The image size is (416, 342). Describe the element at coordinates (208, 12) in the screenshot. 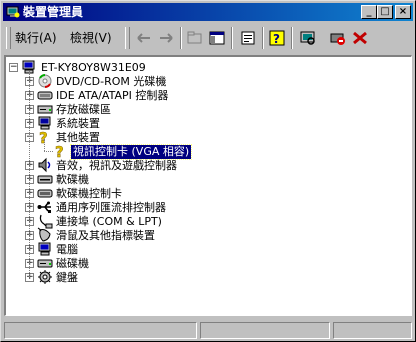

I see `title-bar: 裝置管理員 _ □ ×` at that location.